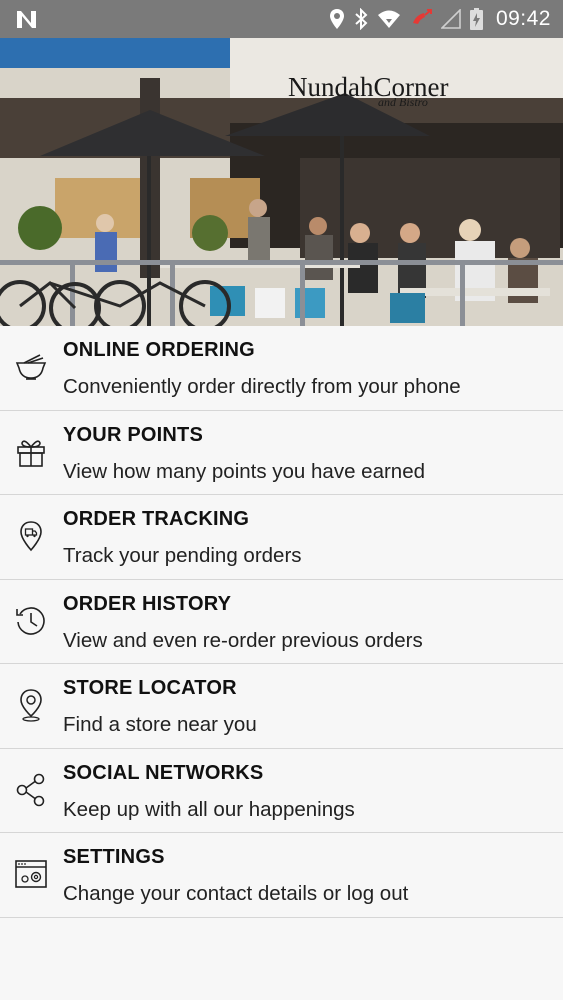  What do you see at coordinates (159, 350) in the screenshot?
I see `menu-item-title: ONLINE ORDERING` at bounding box center [159, 350].